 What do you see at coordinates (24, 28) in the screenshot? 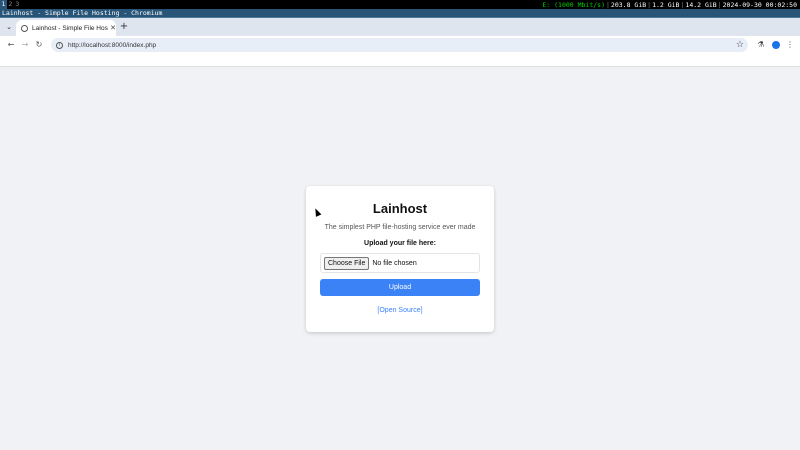
I see `globe-icon` at bounding box center [24, 28].